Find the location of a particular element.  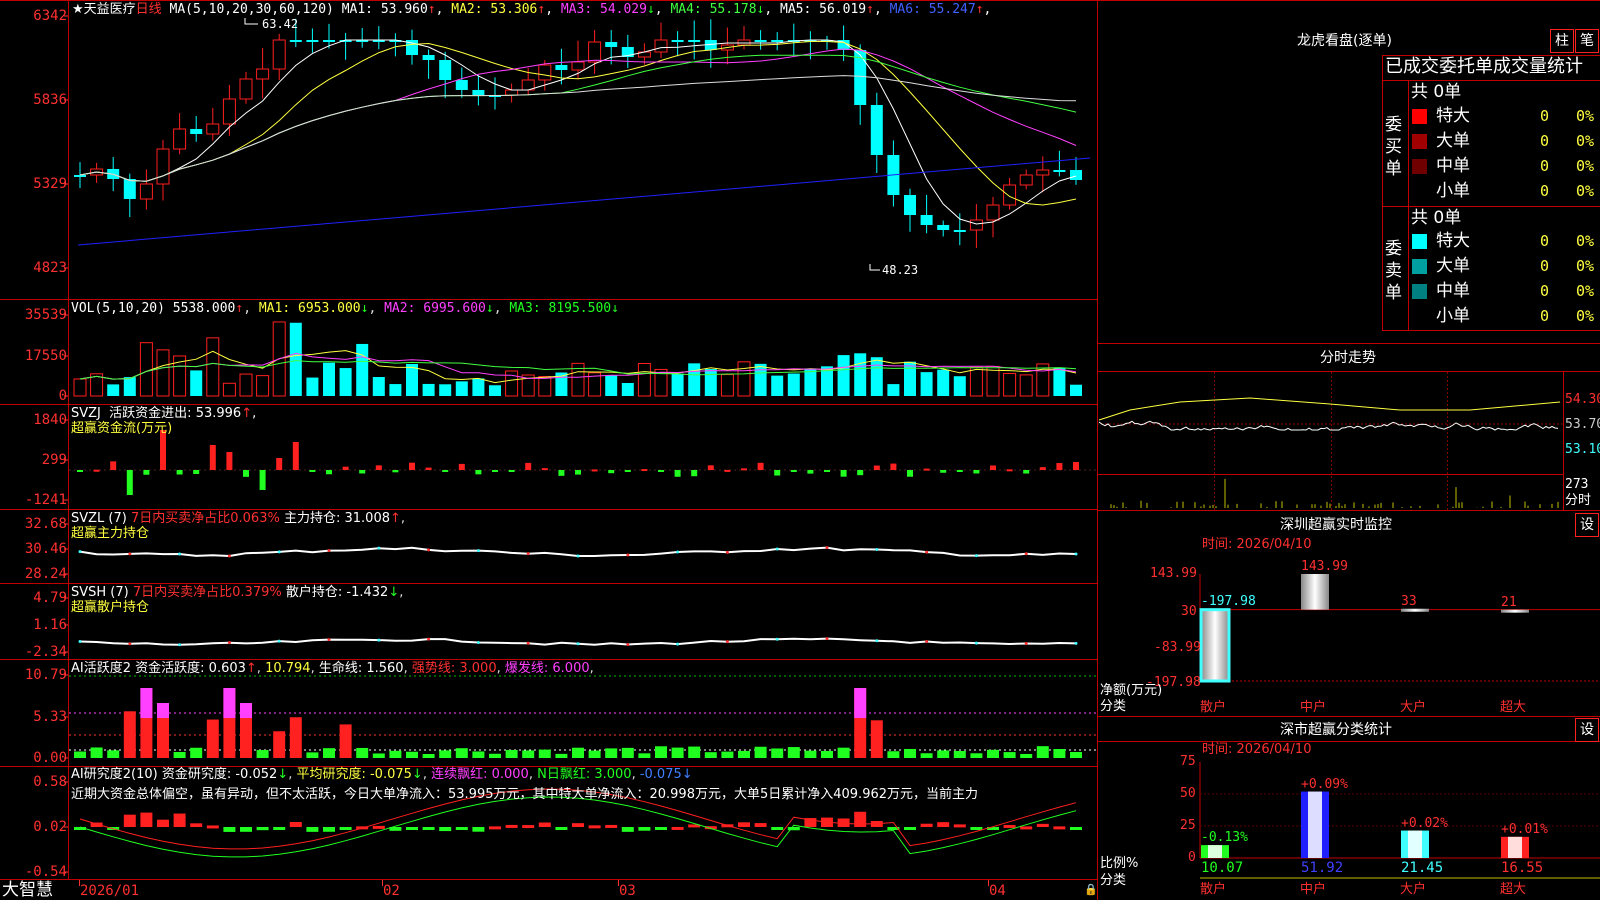

sz-monitor-xlabel: 分类 is located at coordinates (1113, 706).